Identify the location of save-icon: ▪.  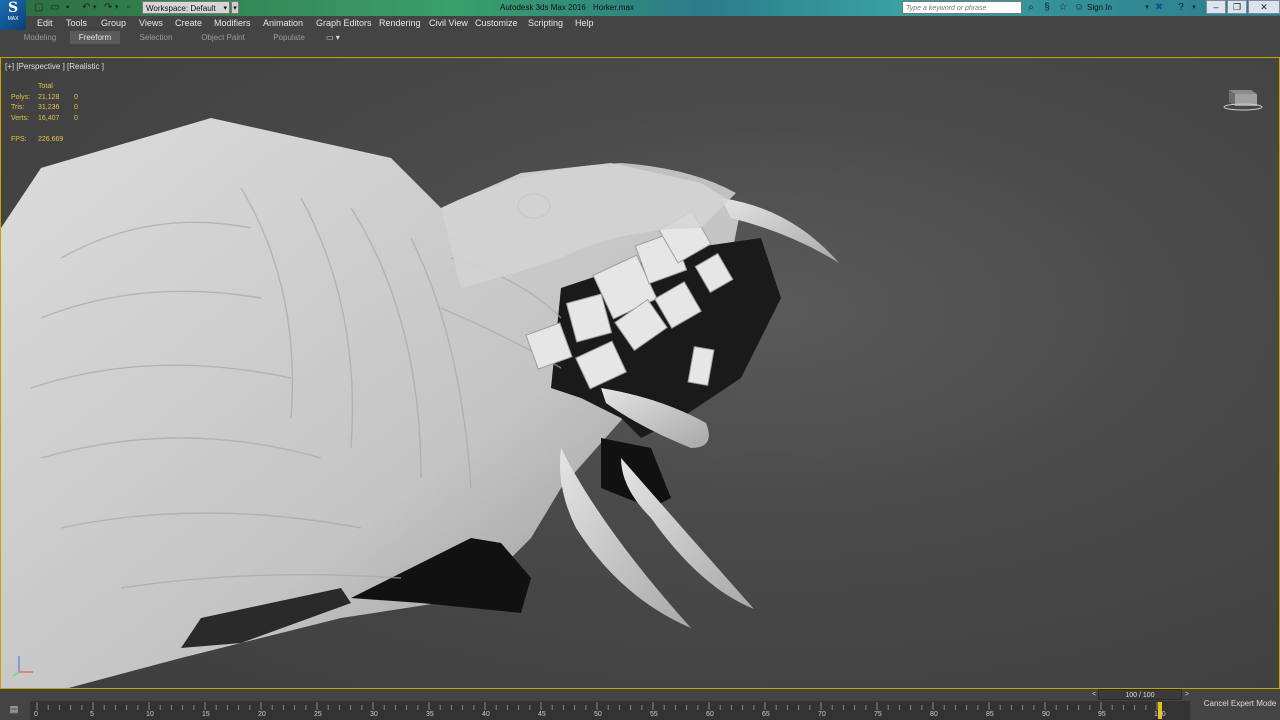
(68, 8).